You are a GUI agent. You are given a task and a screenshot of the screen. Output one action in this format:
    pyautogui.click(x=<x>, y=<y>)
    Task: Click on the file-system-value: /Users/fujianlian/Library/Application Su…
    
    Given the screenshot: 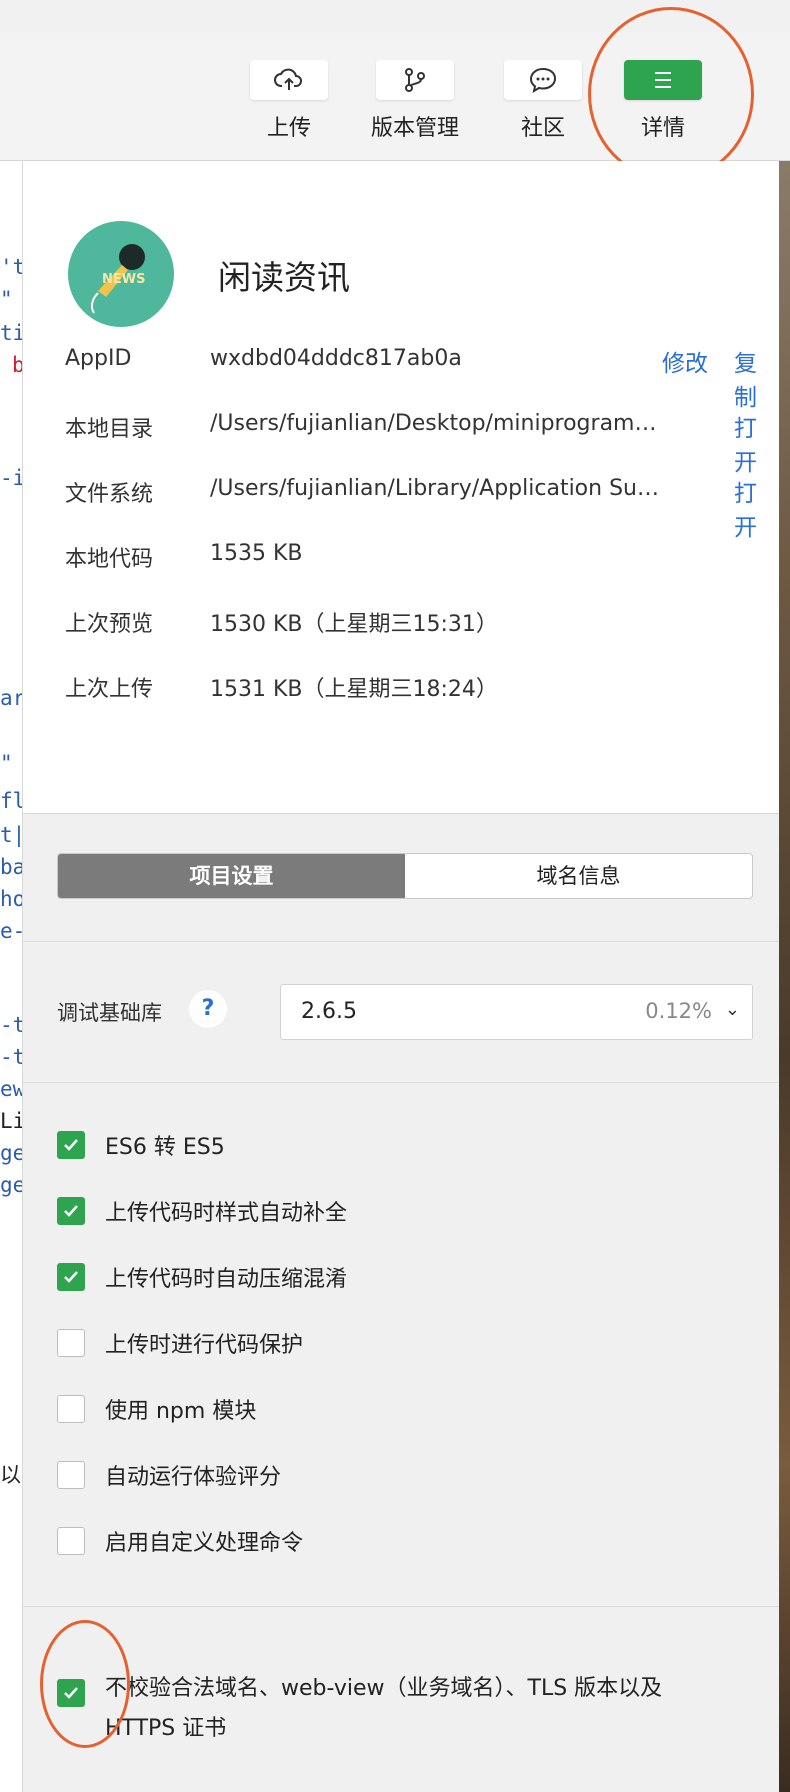 What is the action you would take?
    pyautogui.click(x=435, y=488)
    